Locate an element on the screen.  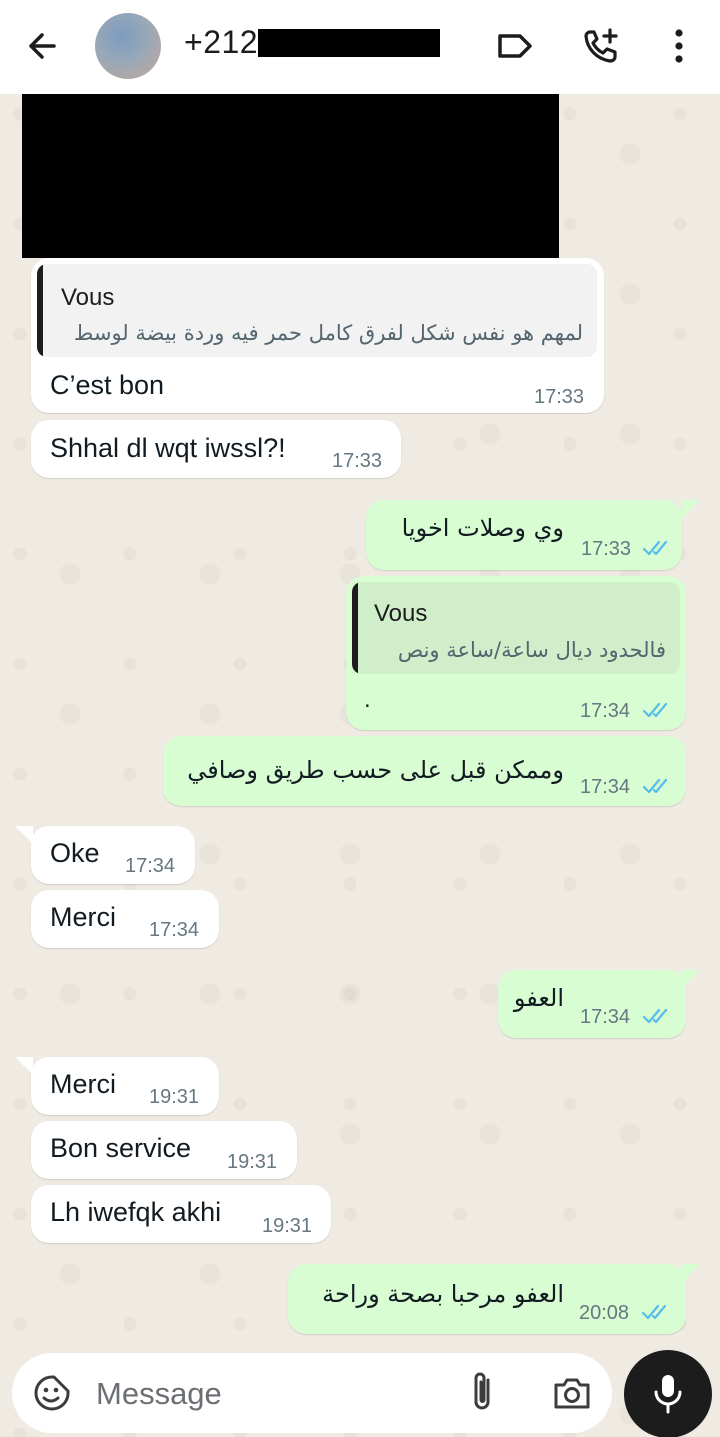
message-bubble-out: وي وصلات اخويا 17:33 is located at coordinates (524, 535).